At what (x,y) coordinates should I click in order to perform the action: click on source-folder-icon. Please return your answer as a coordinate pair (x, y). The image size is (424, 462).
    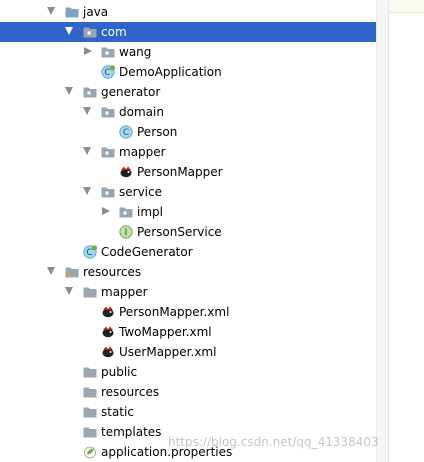
    Looking at the image, I should click on (72, 12).